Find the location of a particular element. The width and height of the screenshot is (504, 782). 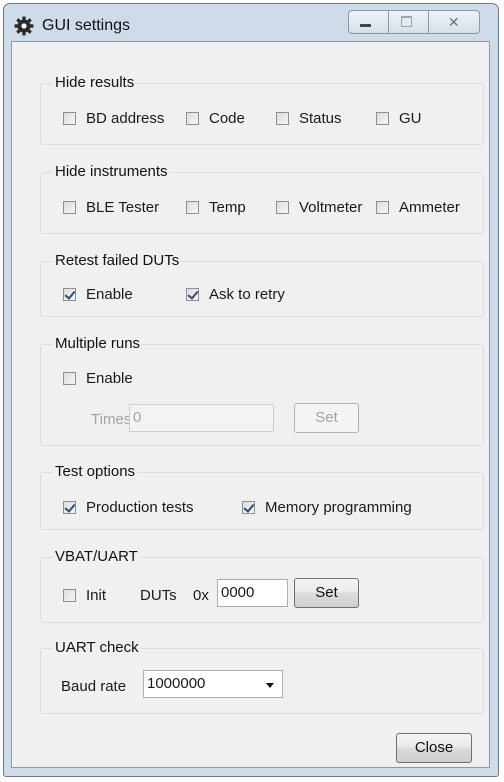

checkbox-multiple-enable: Enable is located at coordinates (98, 378).